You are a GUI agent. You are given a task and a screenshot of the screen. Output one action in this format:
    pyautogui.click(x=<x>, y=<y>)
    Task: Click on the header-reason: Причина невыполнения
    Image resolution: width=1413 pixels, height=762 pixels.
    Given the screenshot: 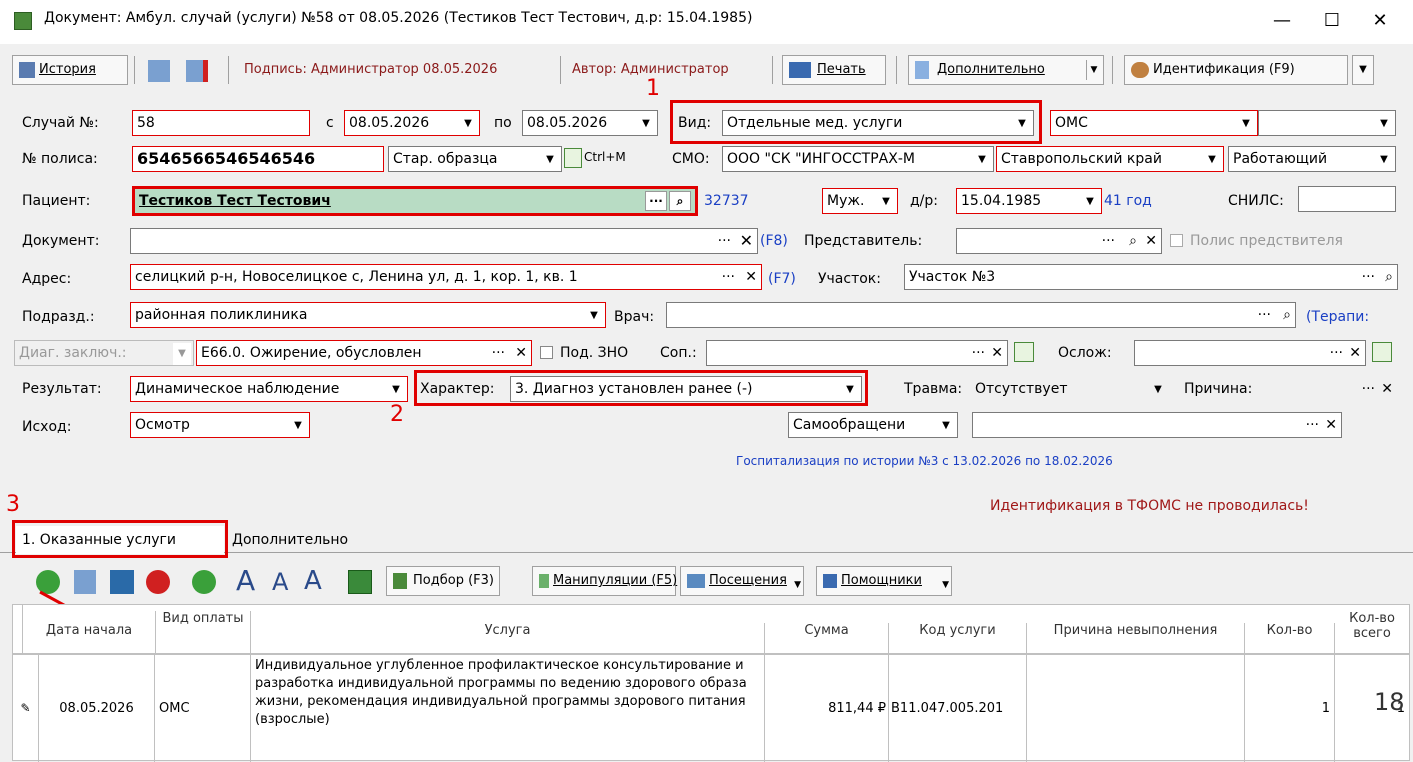 What is the action you would take?
    pyautogui.click(x=1136, y=638)
    